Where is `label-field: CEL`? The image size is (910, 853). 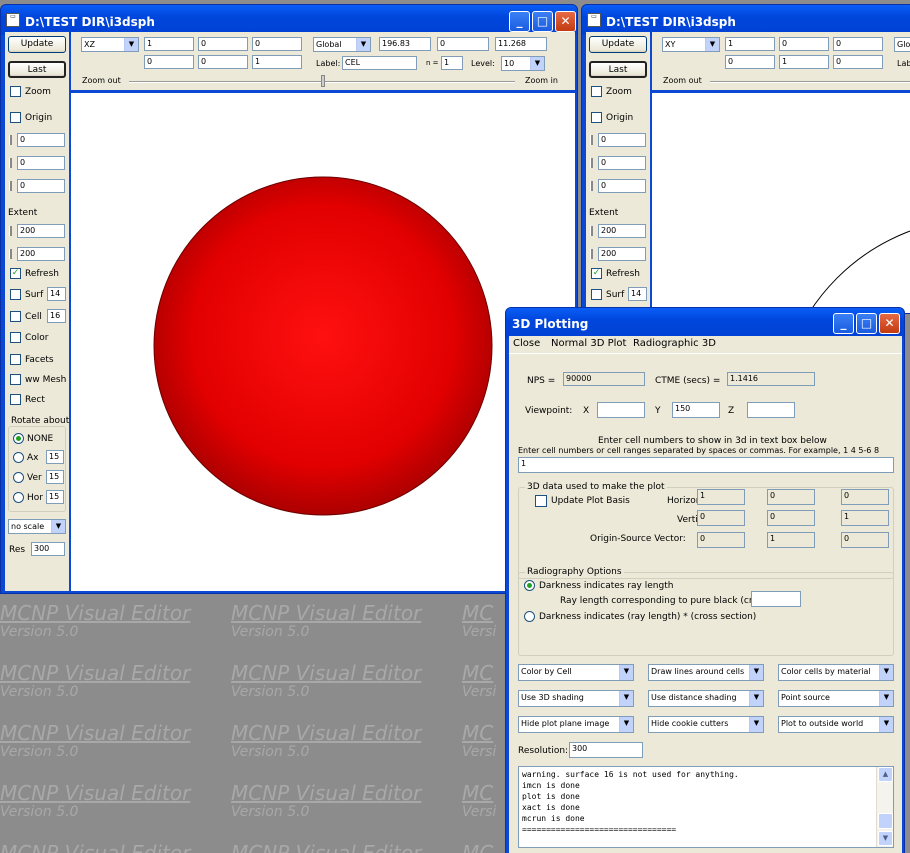
label-field: CEL is located at coordinates (379, 63).